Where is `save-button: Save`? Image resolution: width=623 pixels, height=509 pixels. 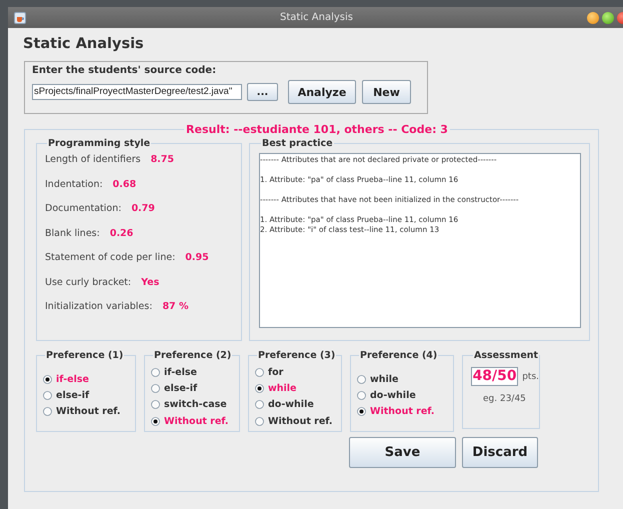
save-button: Save is located at coordinates (402, 452).